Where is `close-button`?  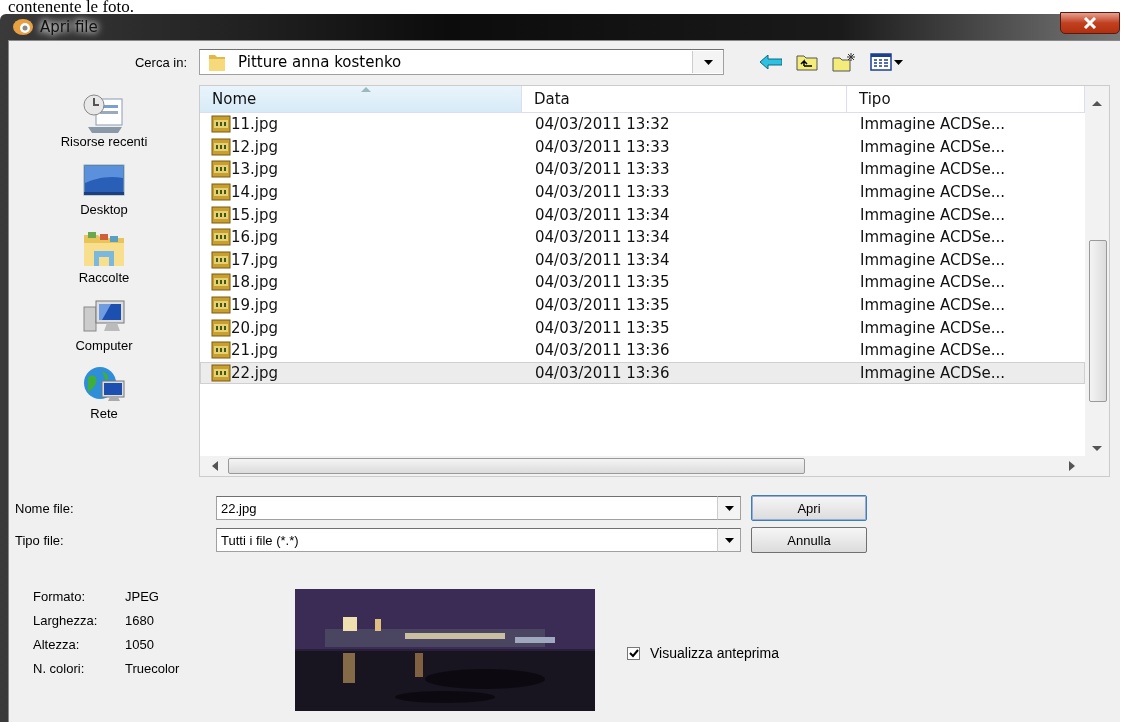
close-button is located at coordinates (1090, 23).